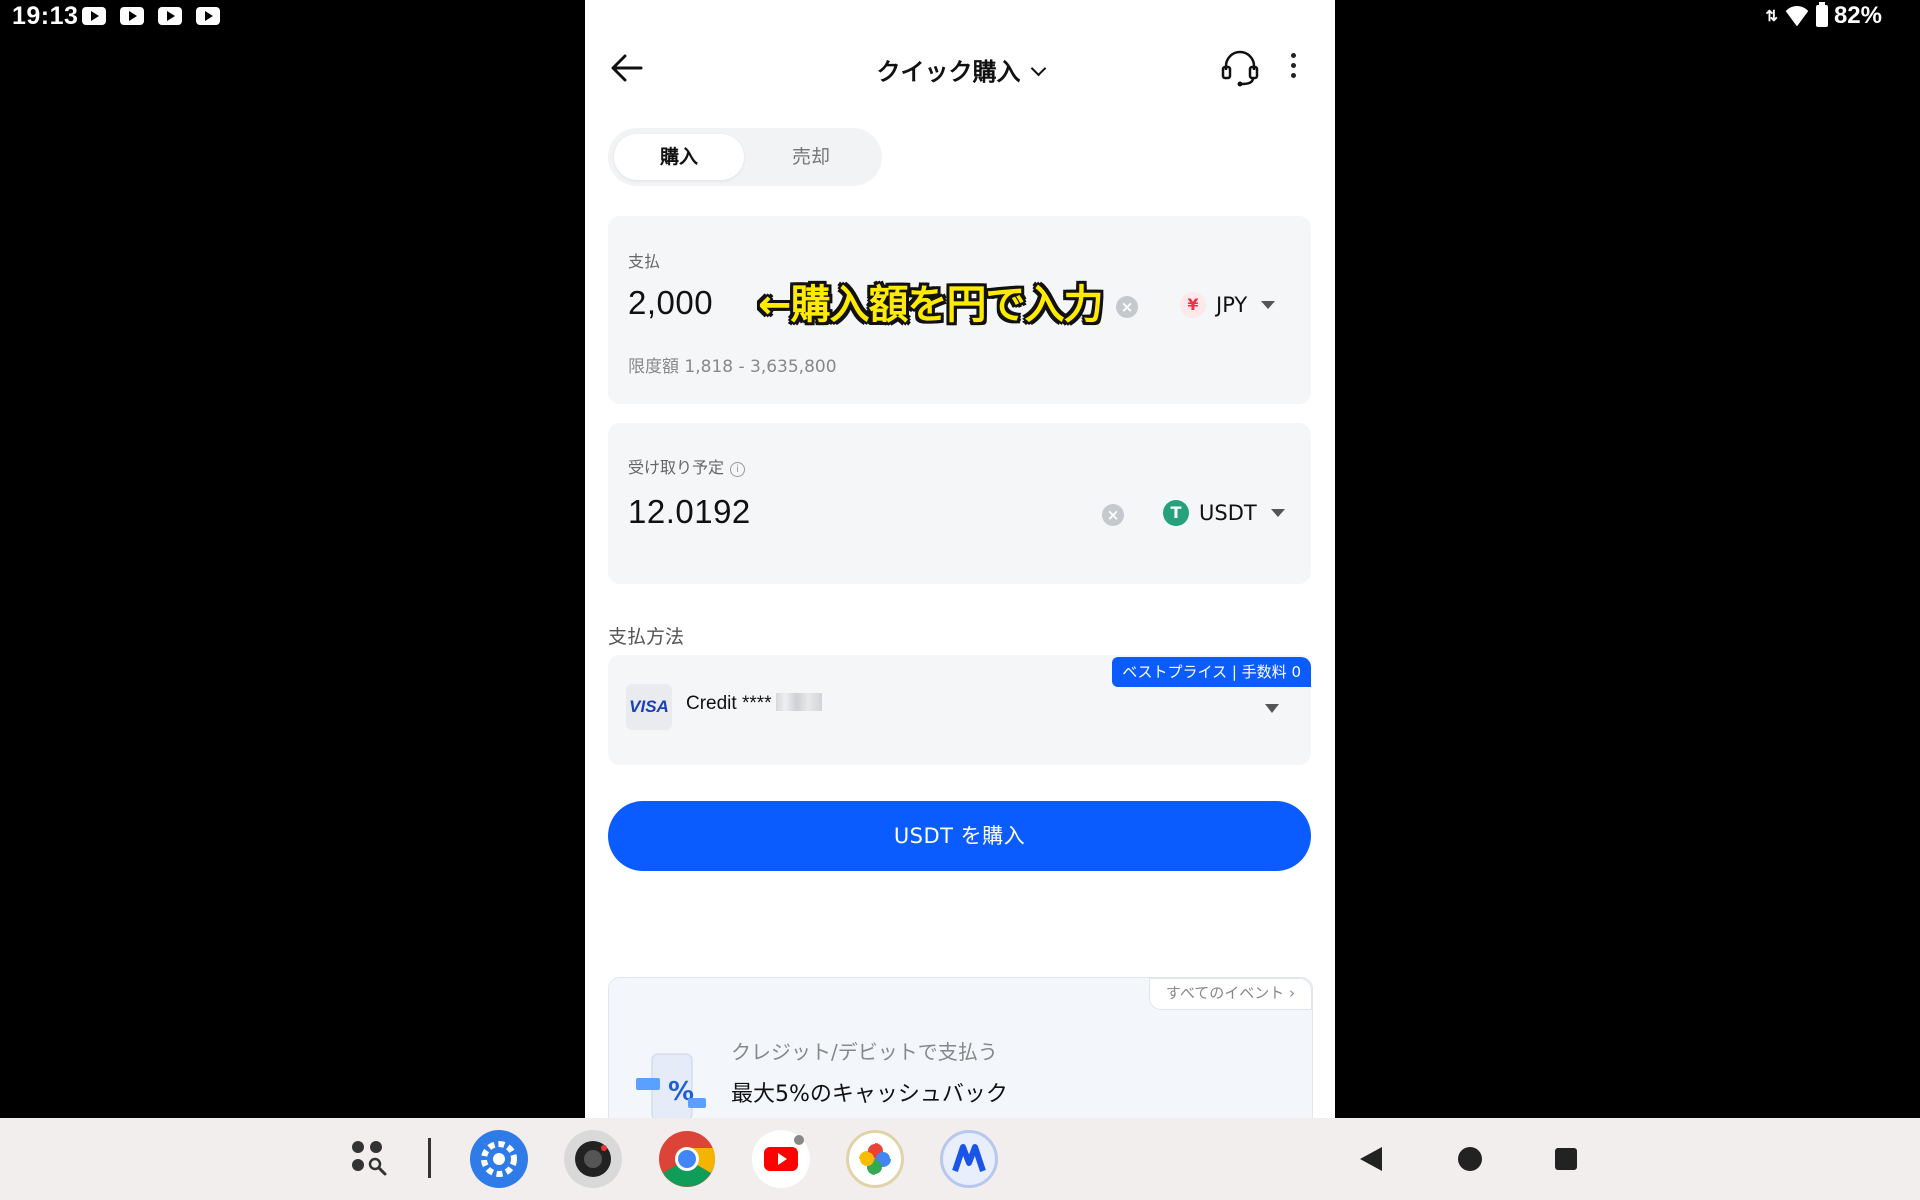 This screenshot has height=1200, width=1920. Describe the element at coordinates (1193, 305) in the screenshot. I see `yen-icon: ¥` at that location.